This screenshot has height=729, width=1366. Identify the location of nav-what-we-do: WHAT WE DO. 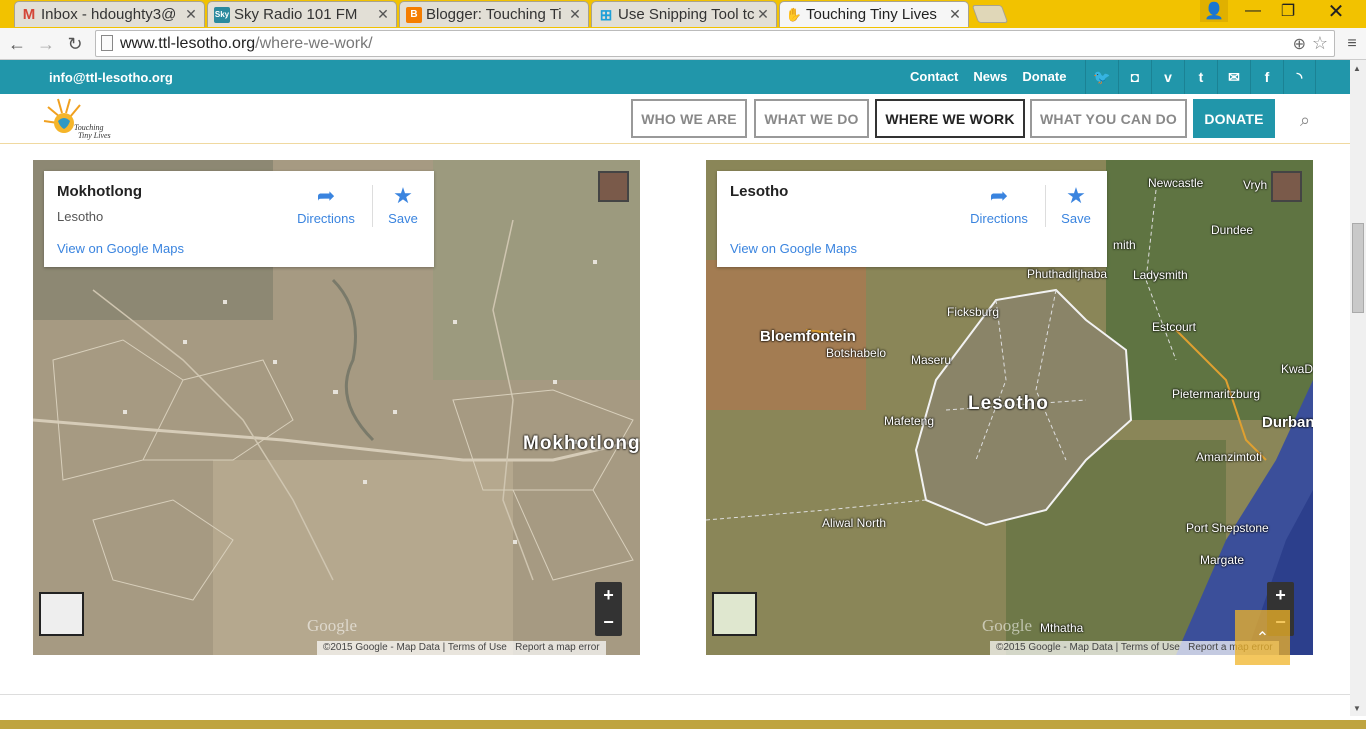
(811, 118).